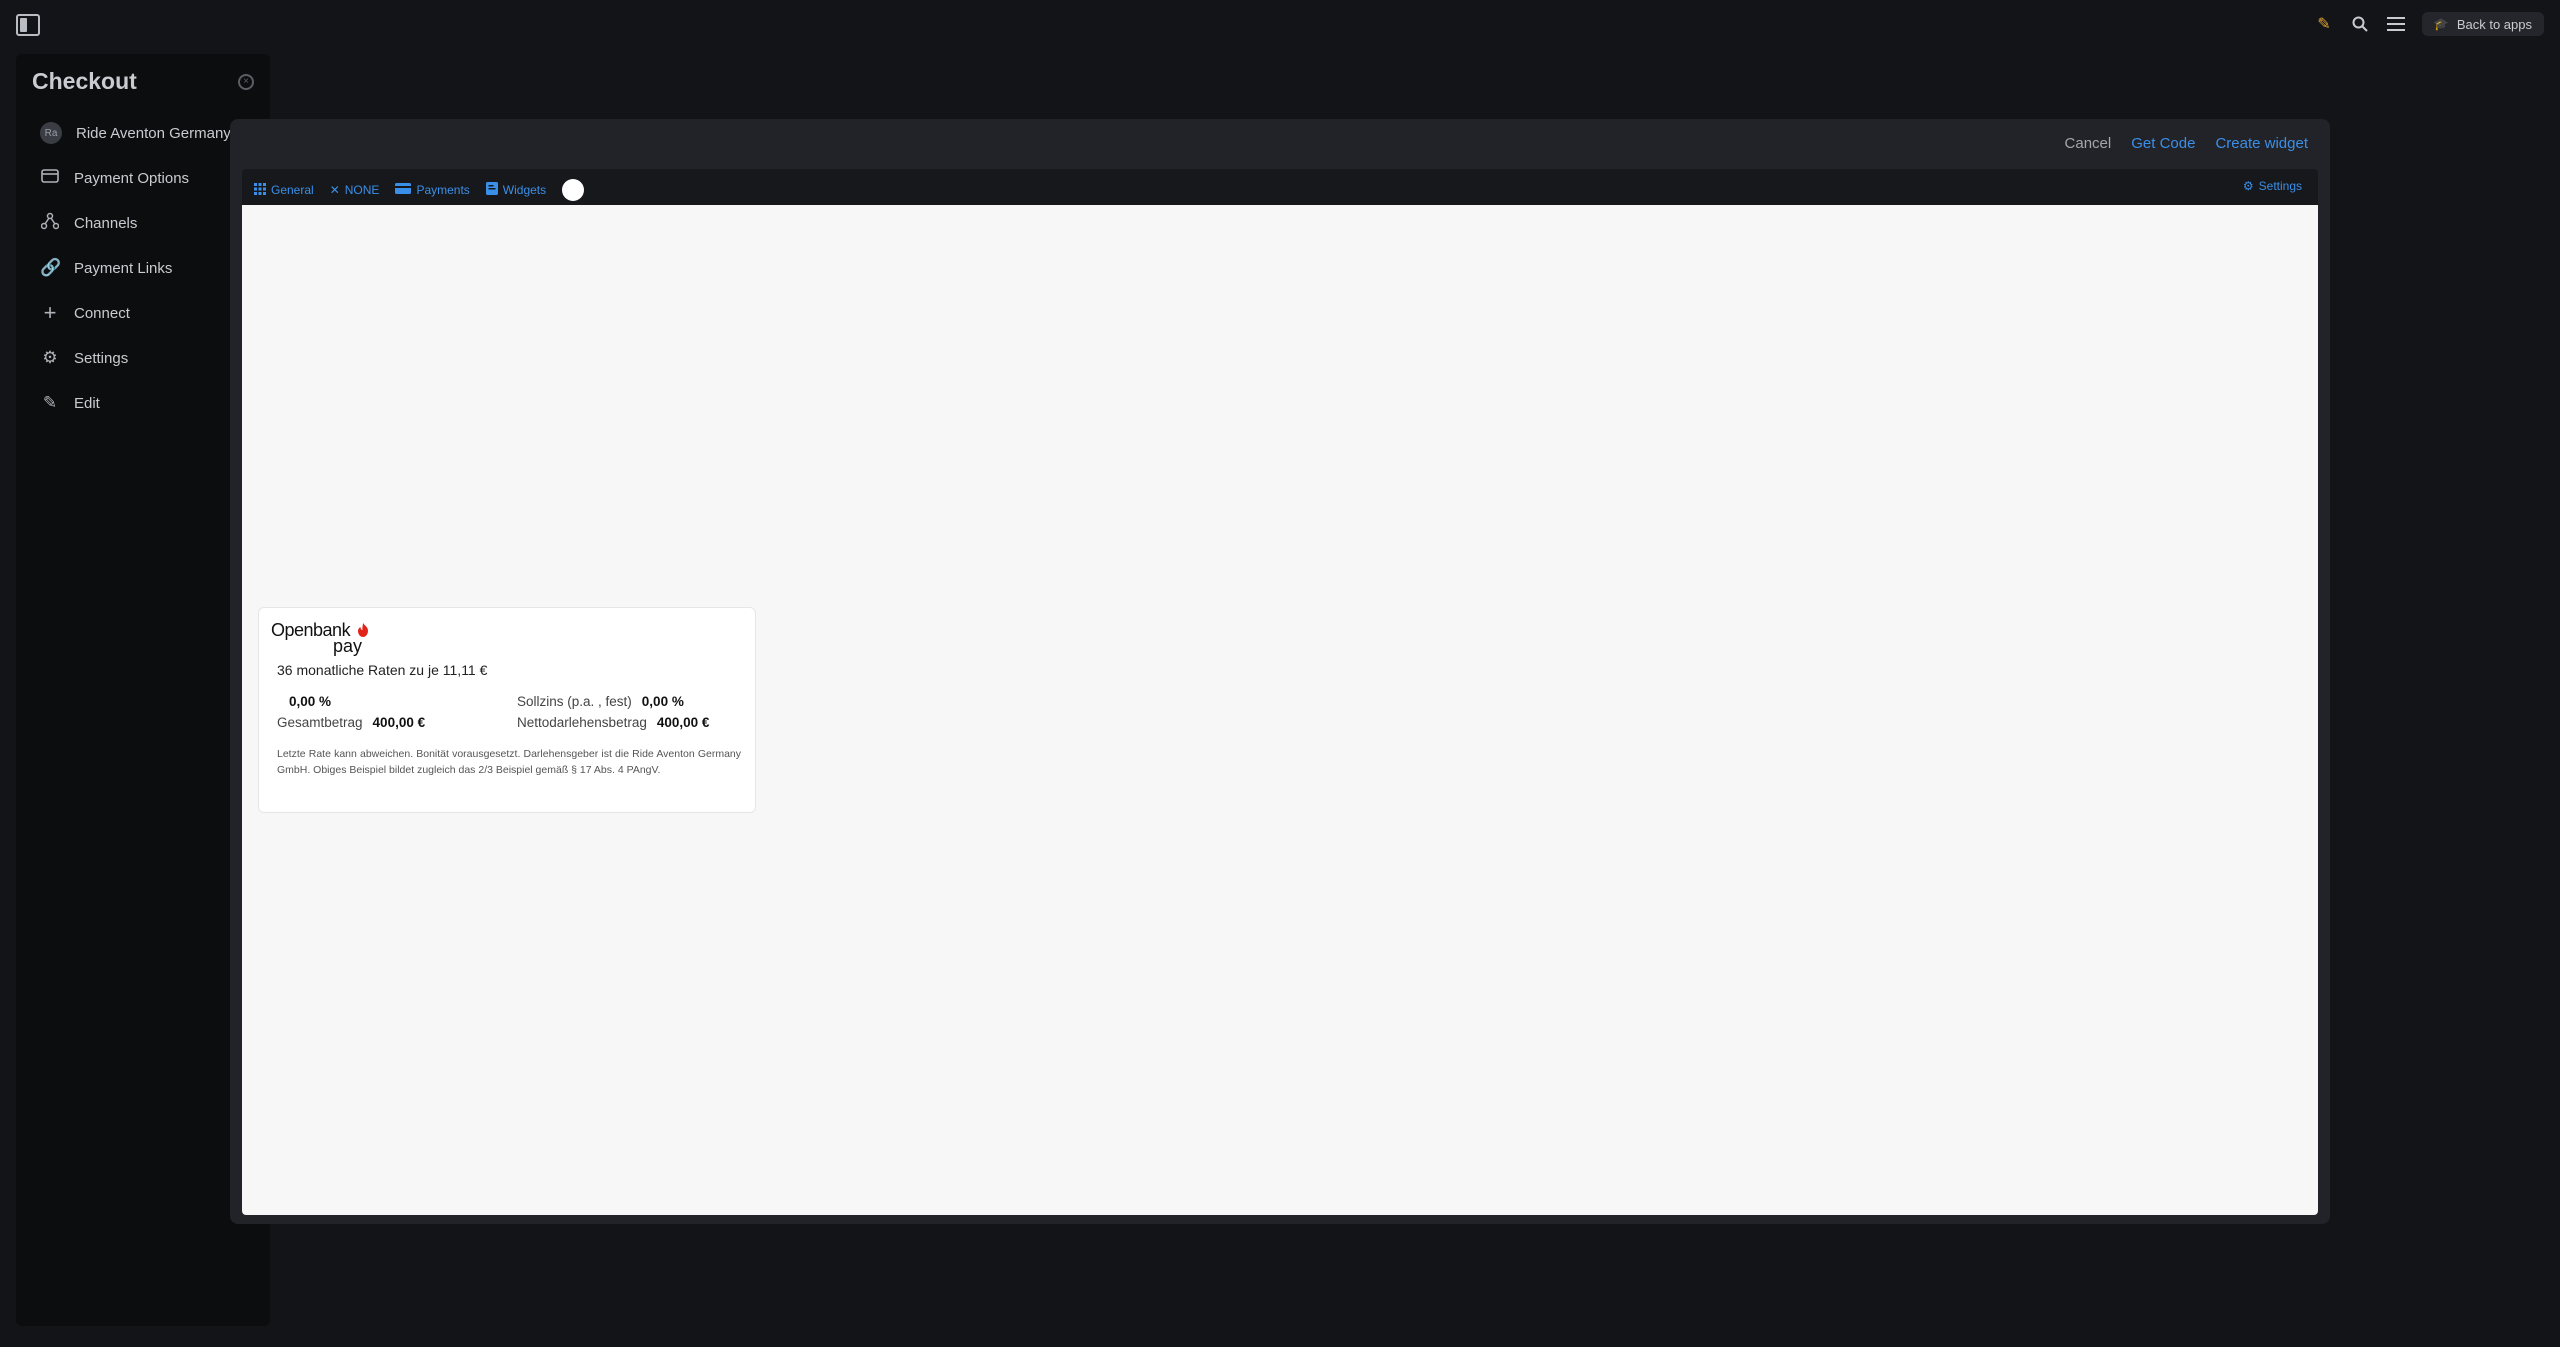  I want to click on sollzins-label: Sollzins (p.a. , fest), so click(574, 701).